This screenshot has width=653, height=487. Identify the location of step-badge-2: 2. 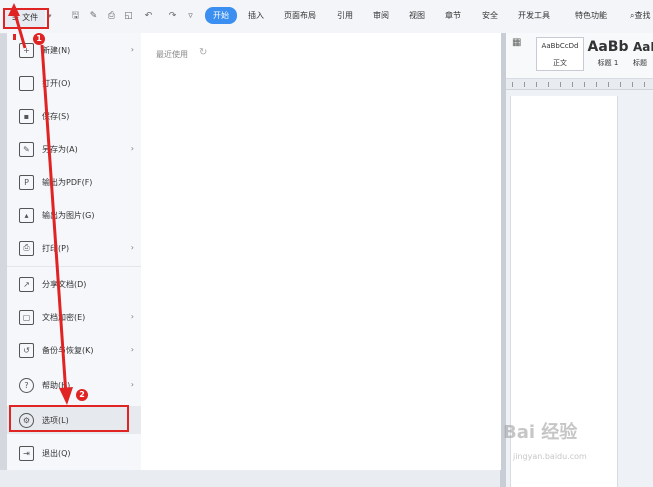
(82, 395).